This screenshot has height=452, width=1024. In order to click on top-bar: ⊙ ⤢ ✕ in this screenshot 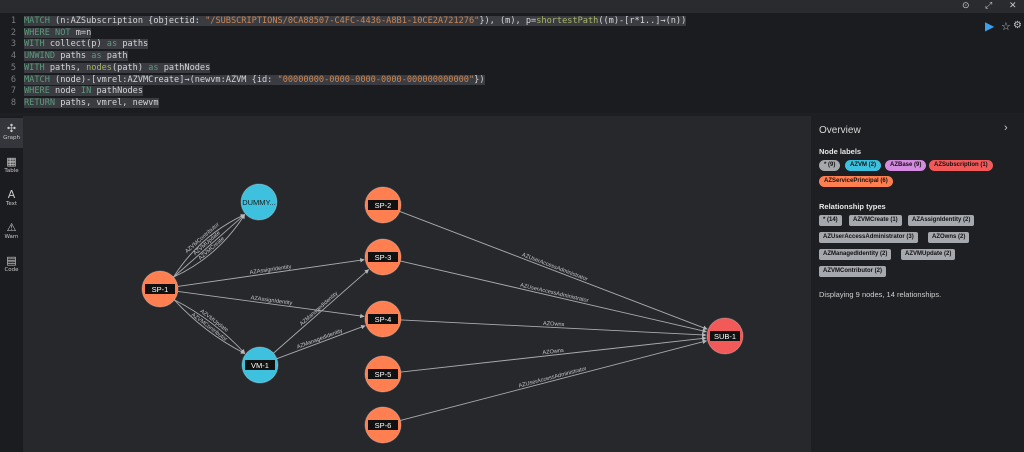, I will do `click(512, 6)`.